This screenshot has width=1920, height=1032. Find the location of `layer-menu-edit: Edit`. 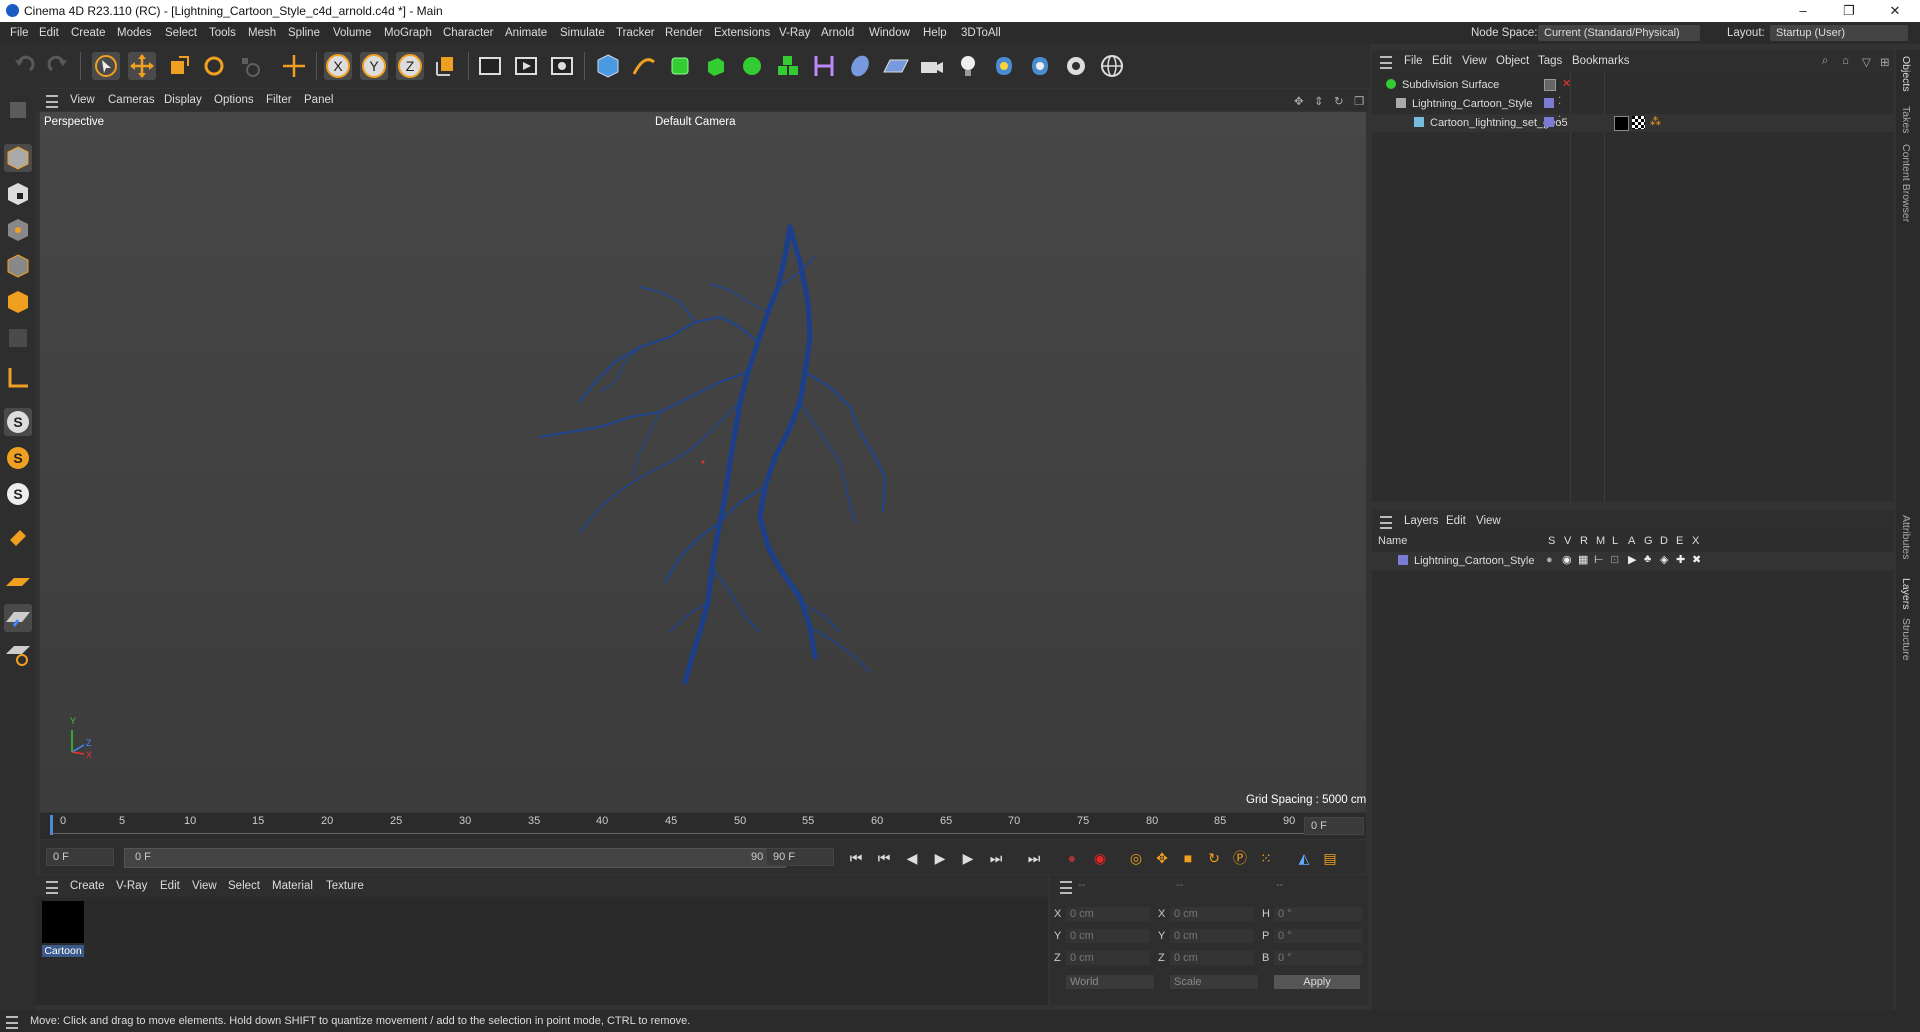

layer-menu-edit: Edit is located at coordinates (1456, 521).